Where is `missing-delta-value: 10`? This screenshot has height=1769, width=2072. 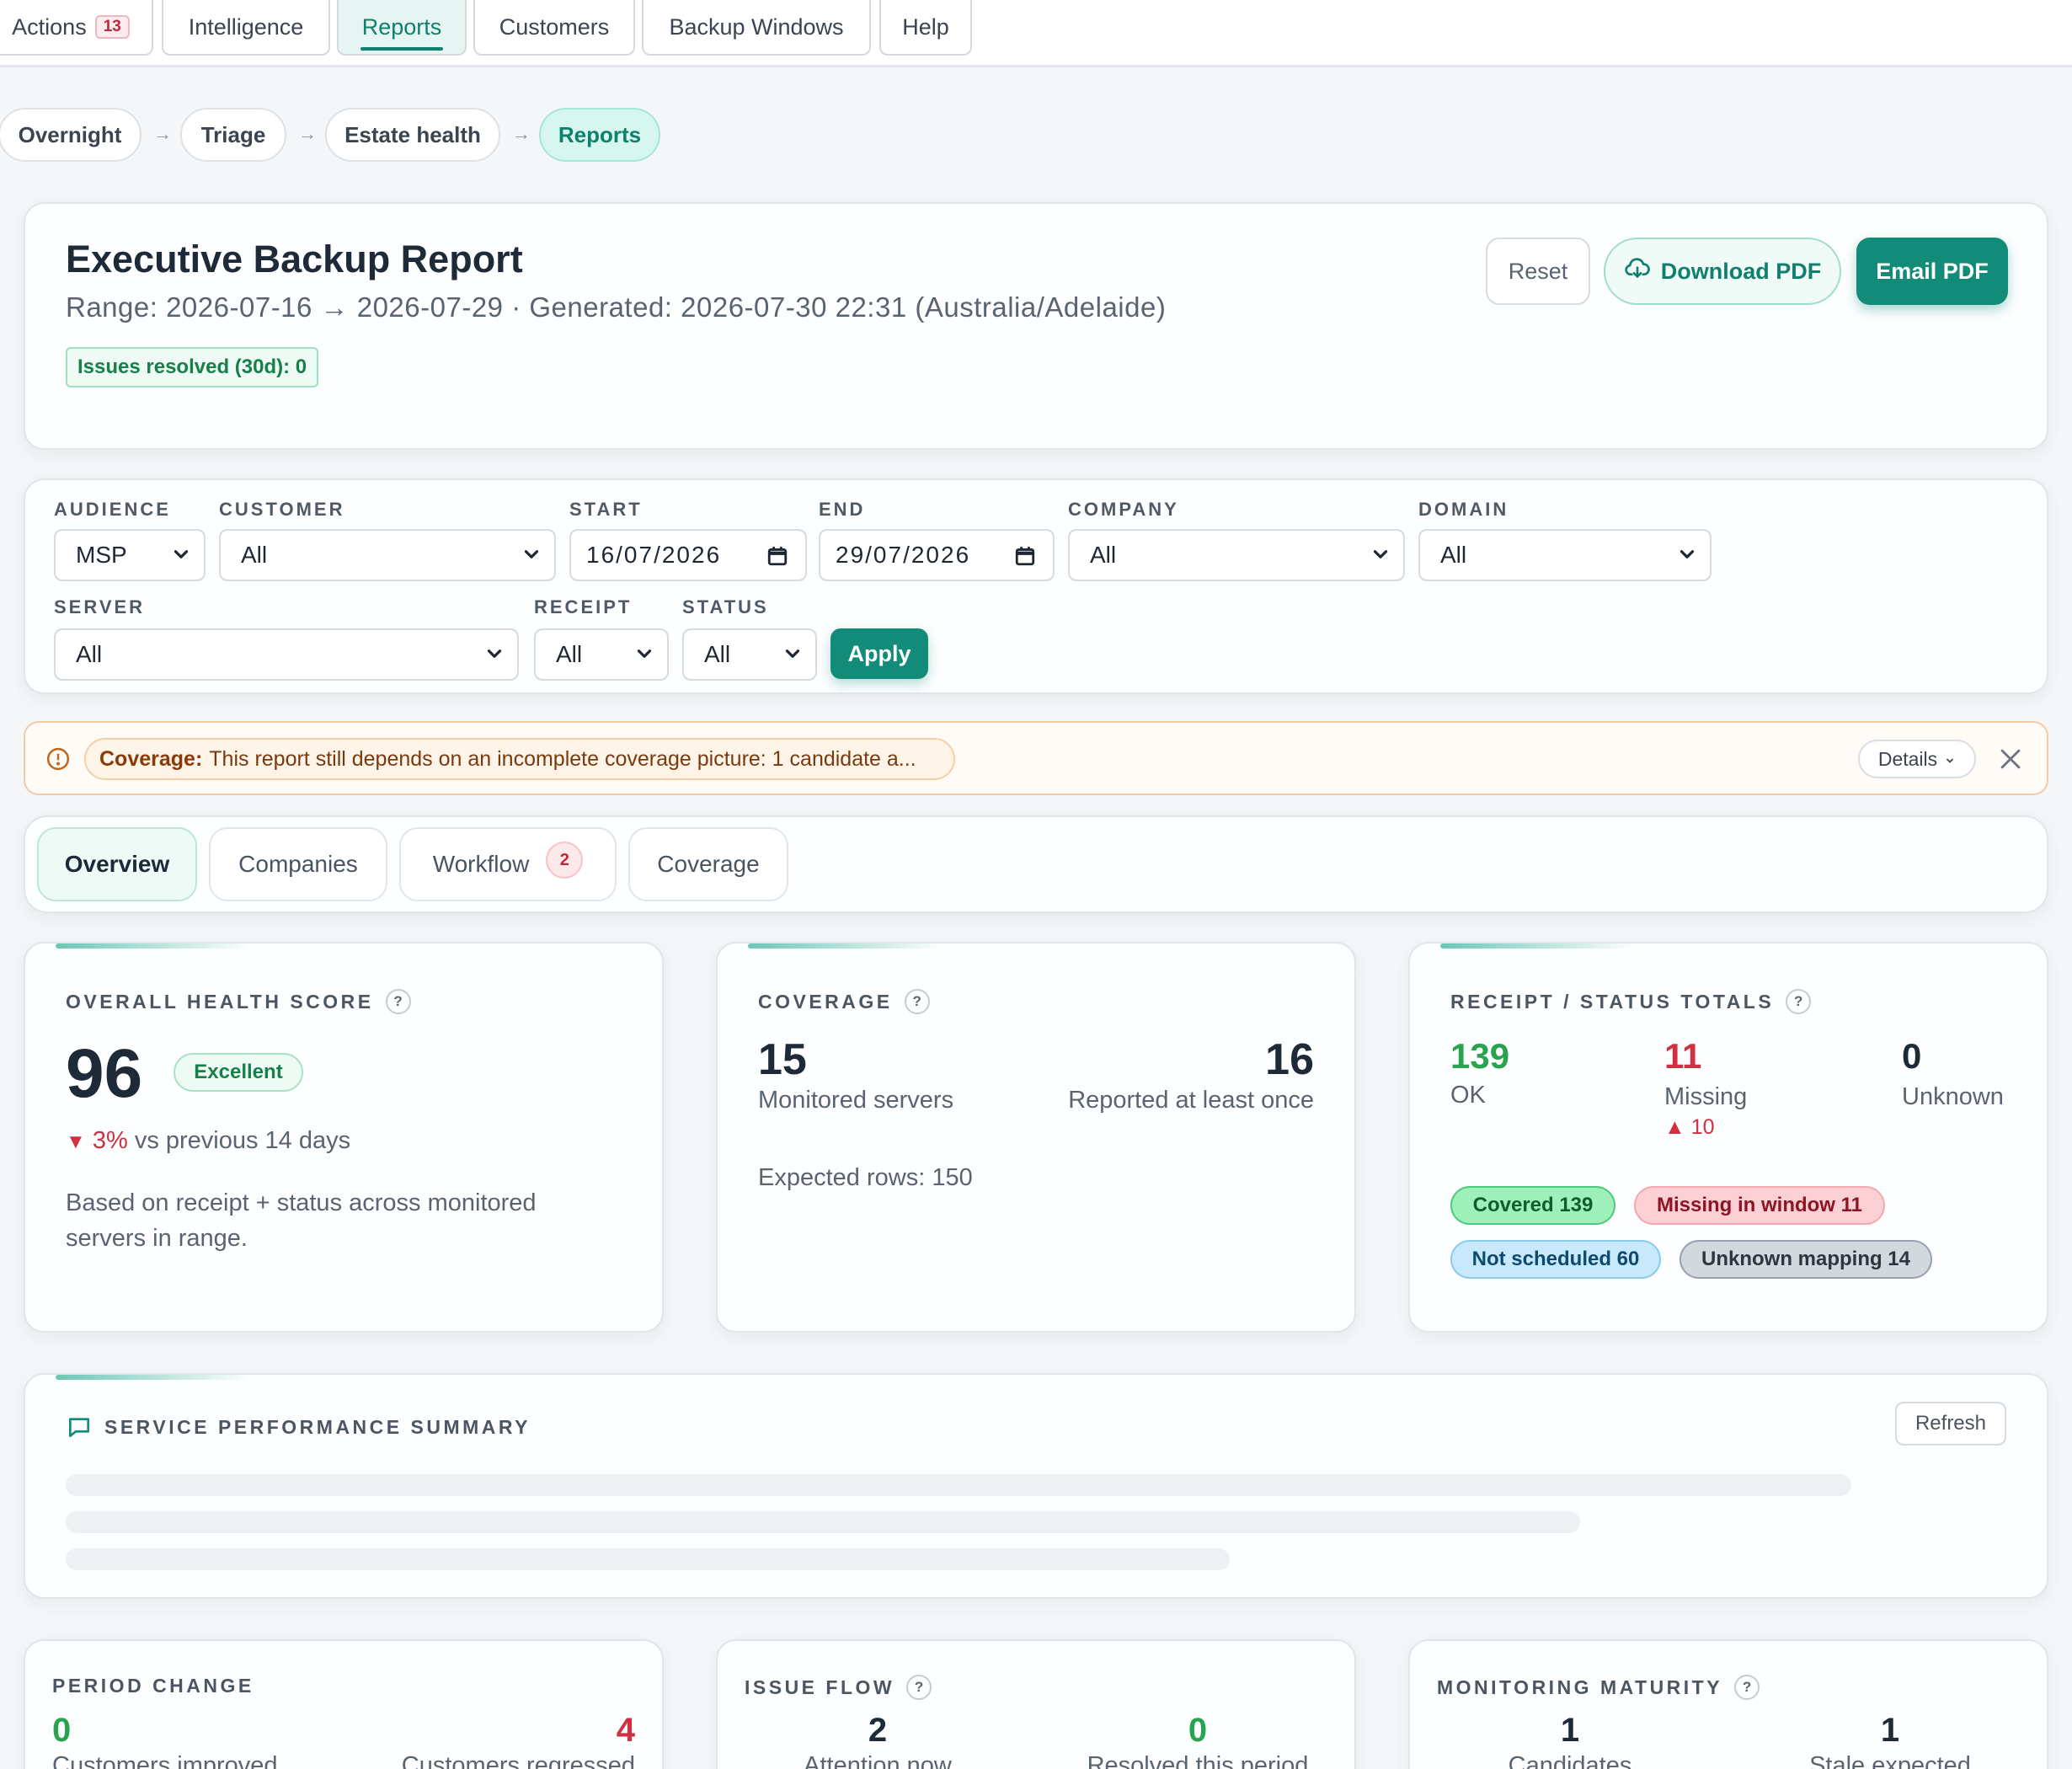 missing-delta-value: 10 is located at coordinates (1702, 1127).